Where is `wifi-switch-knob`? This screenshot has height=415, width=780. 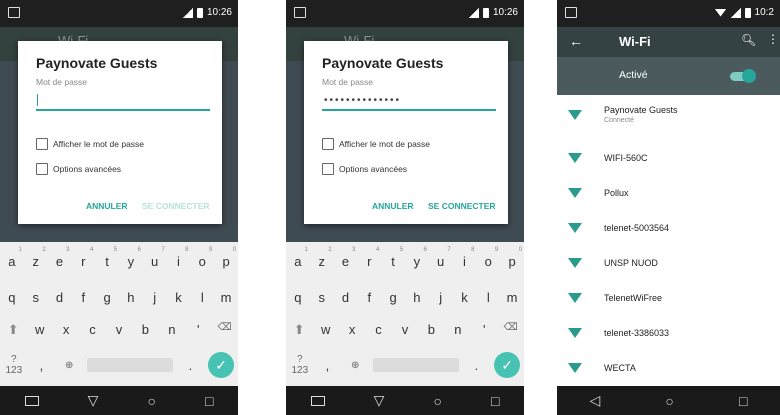 wifi-switch-knob is located at coordinates (749, 76).